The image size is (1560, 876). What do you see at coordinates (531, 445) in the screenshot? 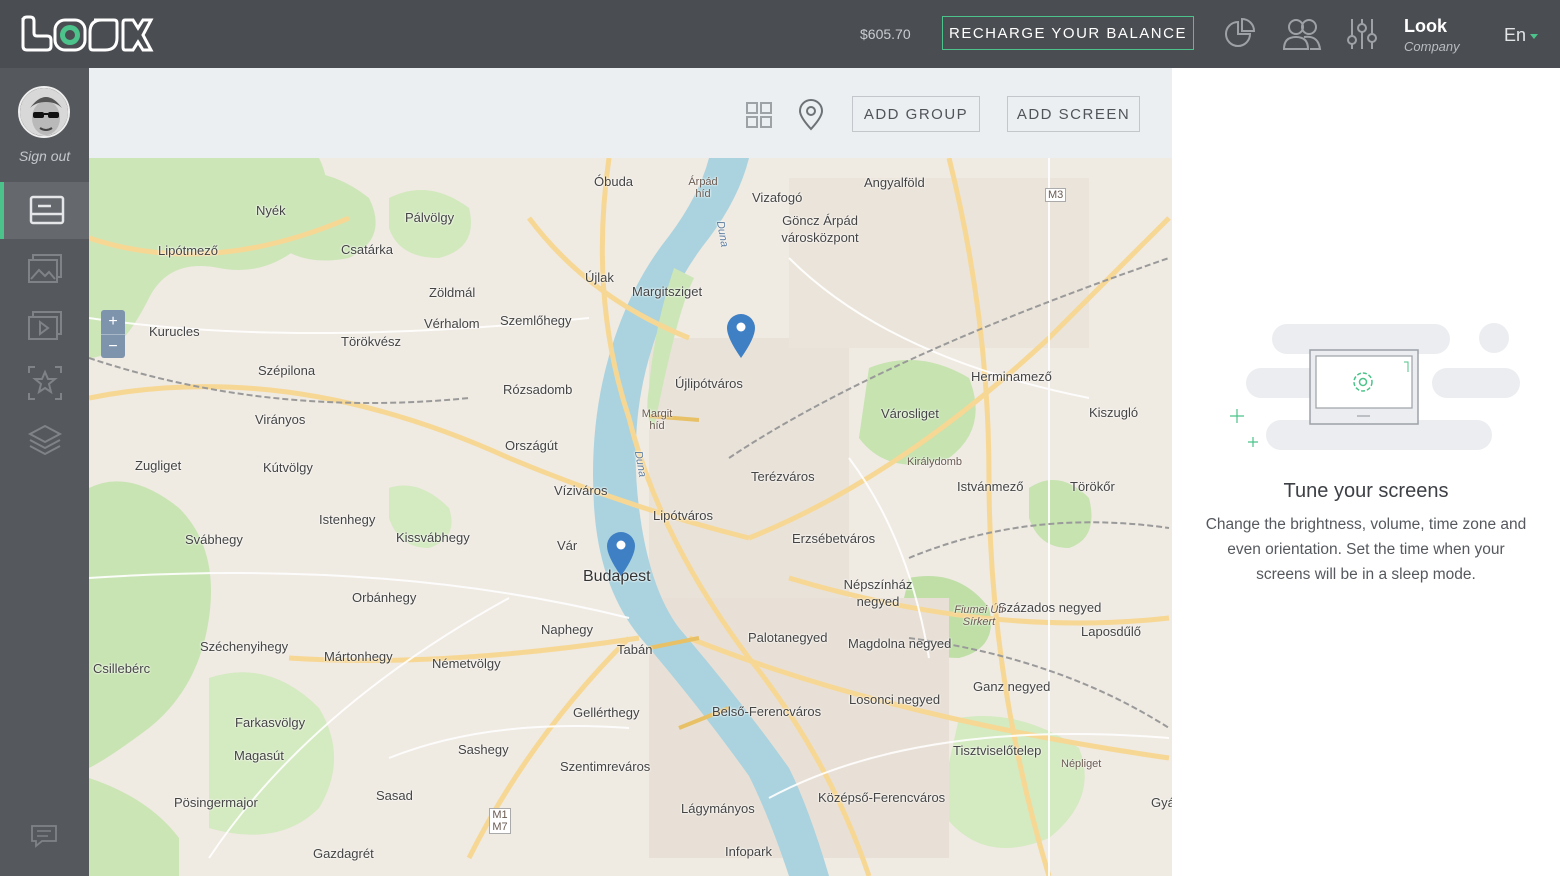
I see `map-label: Országút` at bounding box center [531, 445].